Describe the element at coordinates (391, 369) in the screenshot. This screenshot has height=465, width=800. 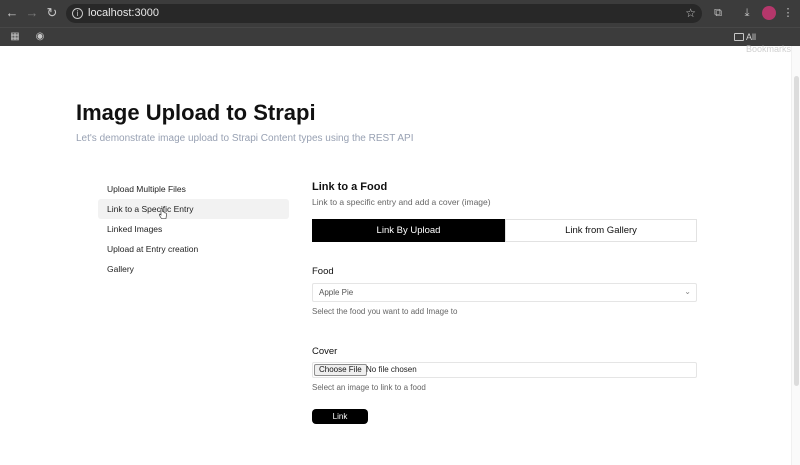
I see `file-status-text: No file chosen` at that location.